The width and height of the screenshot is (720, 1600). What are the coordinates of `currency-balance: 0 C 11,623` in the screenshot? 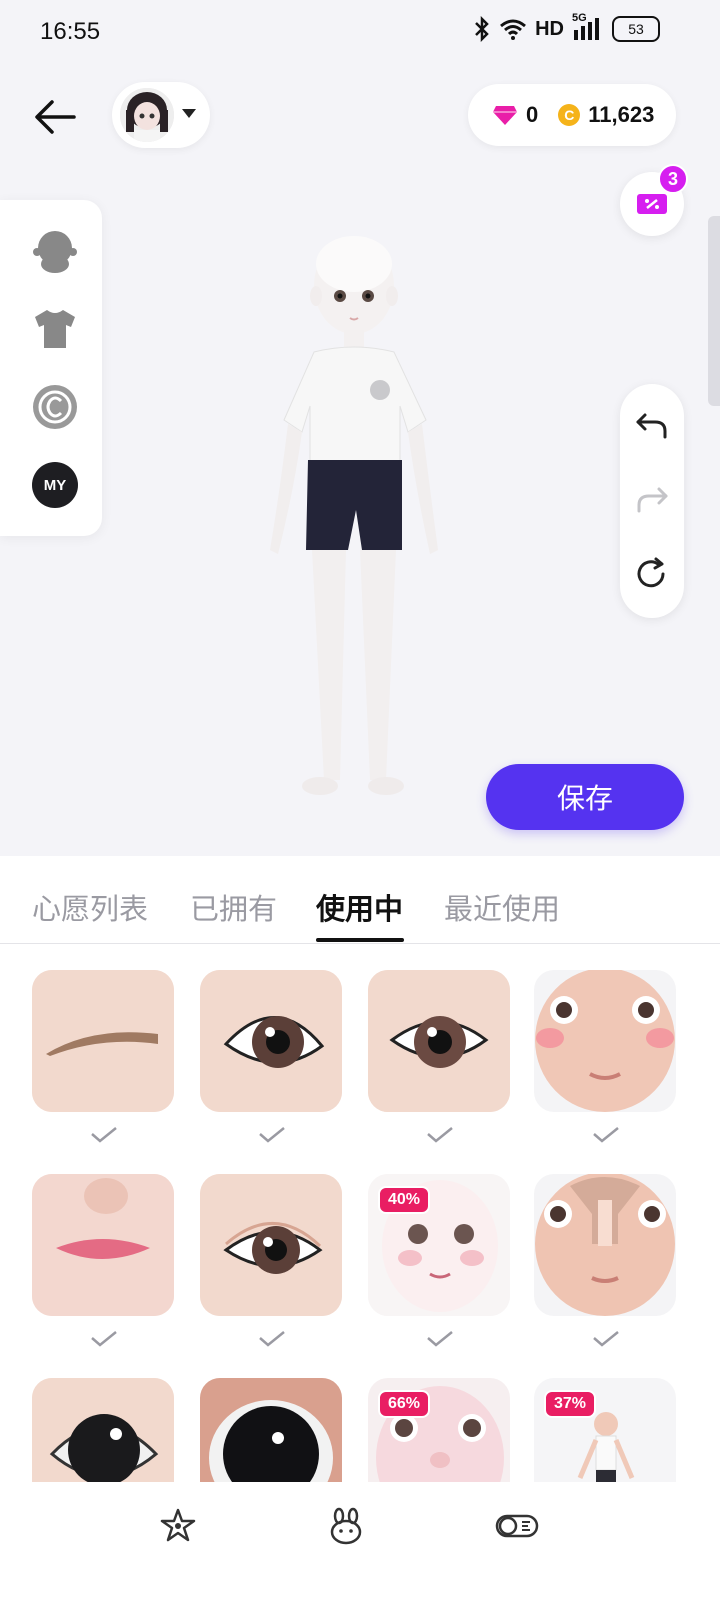 It's located at (572, 115).